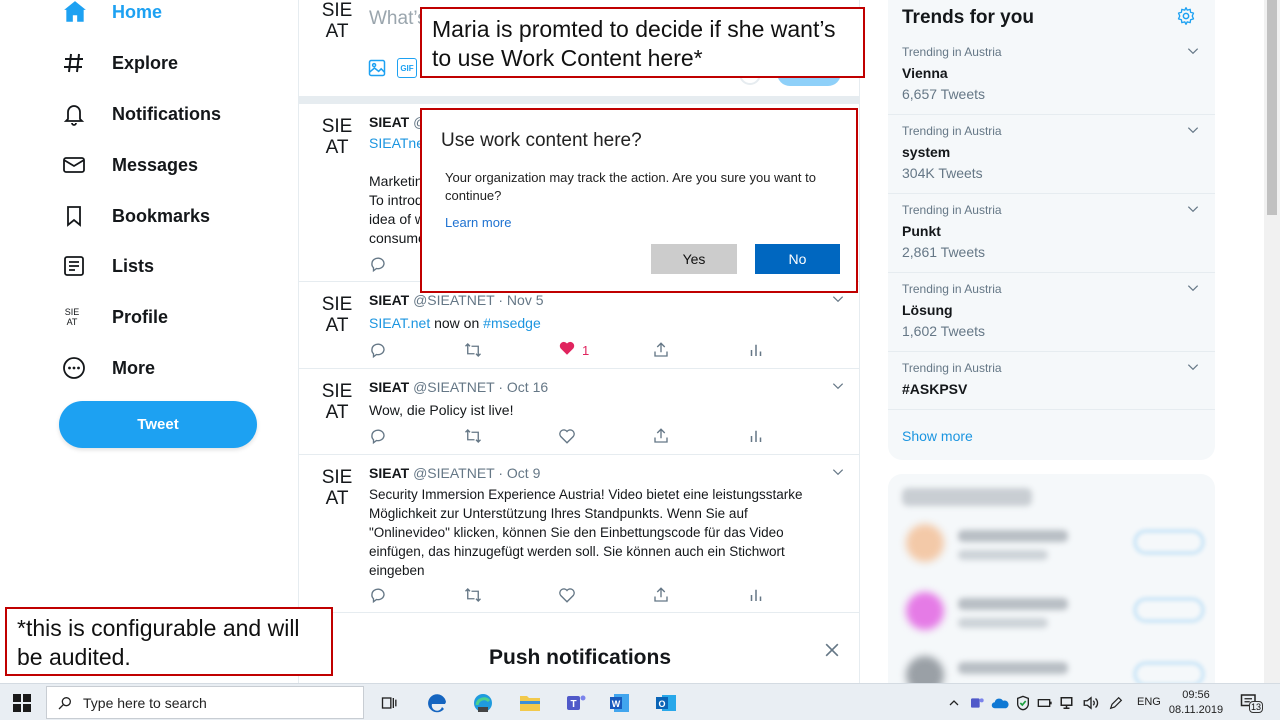  What do you see at coordinates (205, 702) in the screenshot?
I see `taskbar-search: Type here to search` at bounding box center [205, 702].